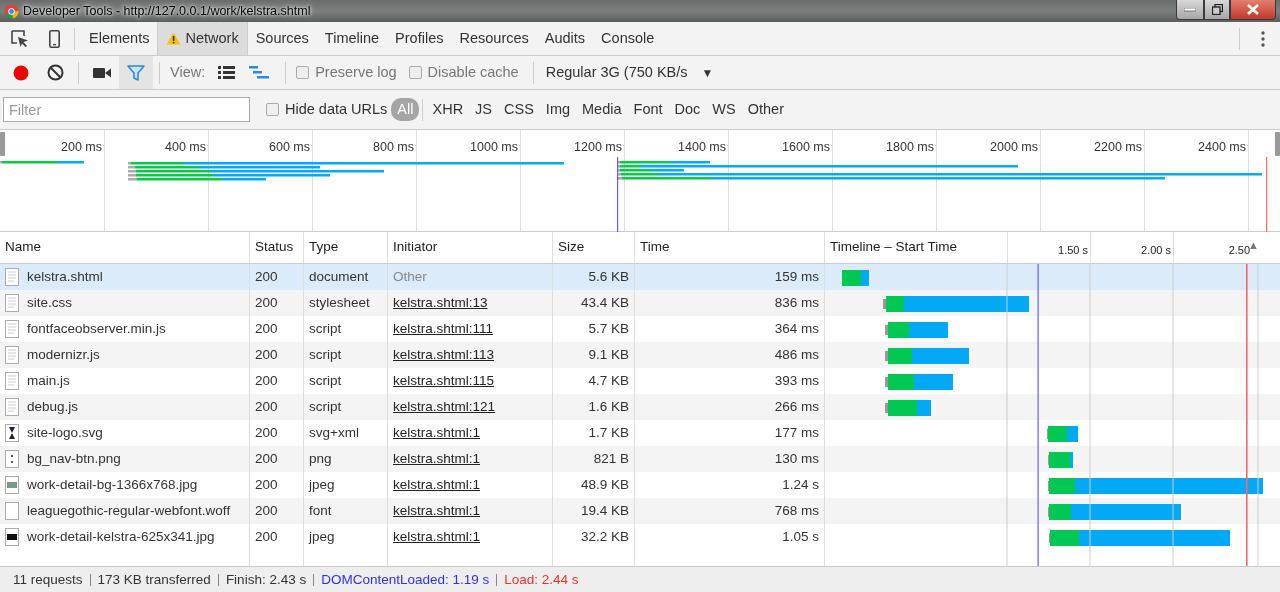 Image resolution: width=1280 pixels, height=592 pixels. What do you see at coordinates (594, 247) in the screenshot?
I see `column-header: Size` at bounding box center [594, 247].